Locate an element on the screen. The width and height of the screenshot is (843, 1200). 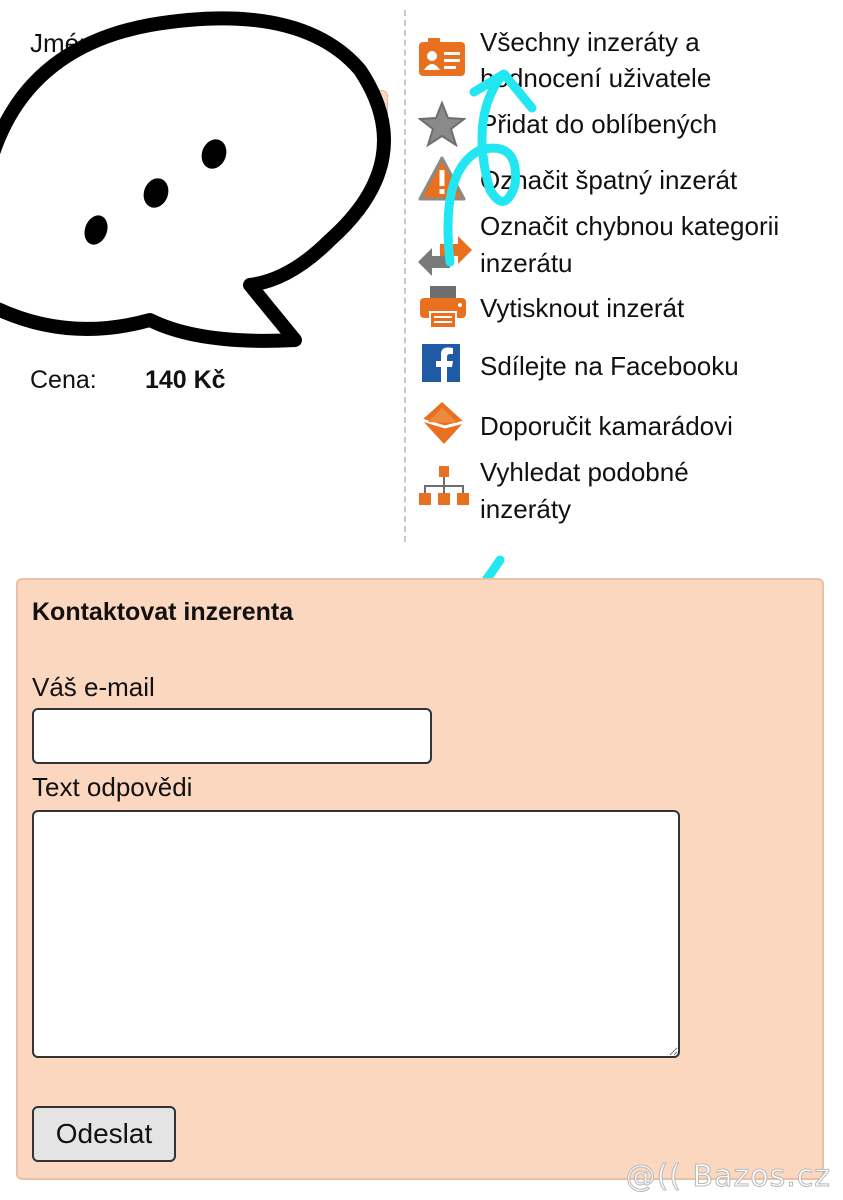
warning-icon is located at coordinates (443, 181).